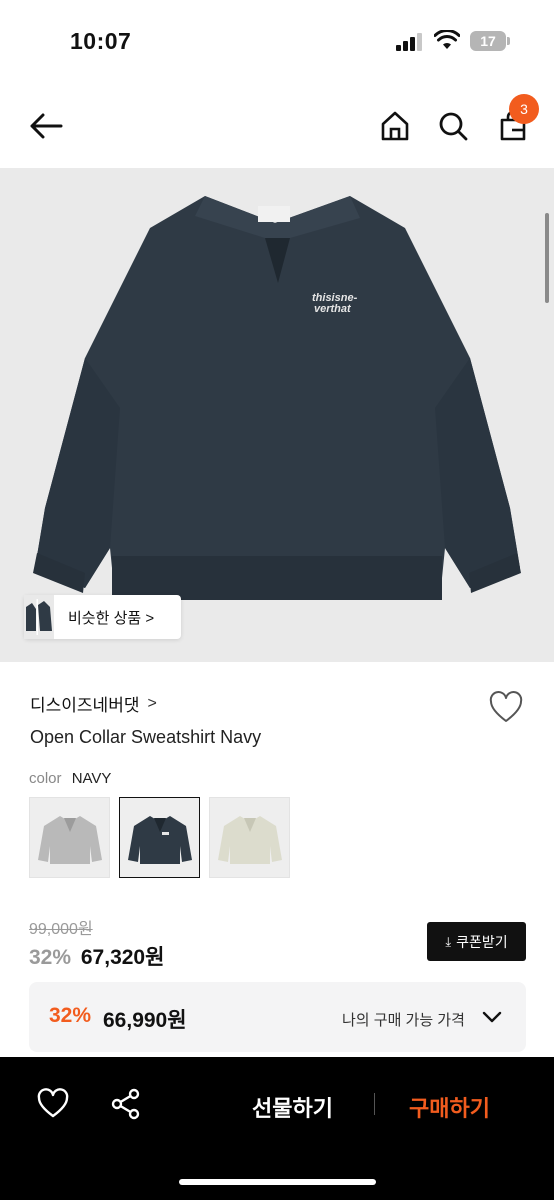 The width and height of the screenshot is (554, 1200). I want to click on color-label: color, so click(45, 778).